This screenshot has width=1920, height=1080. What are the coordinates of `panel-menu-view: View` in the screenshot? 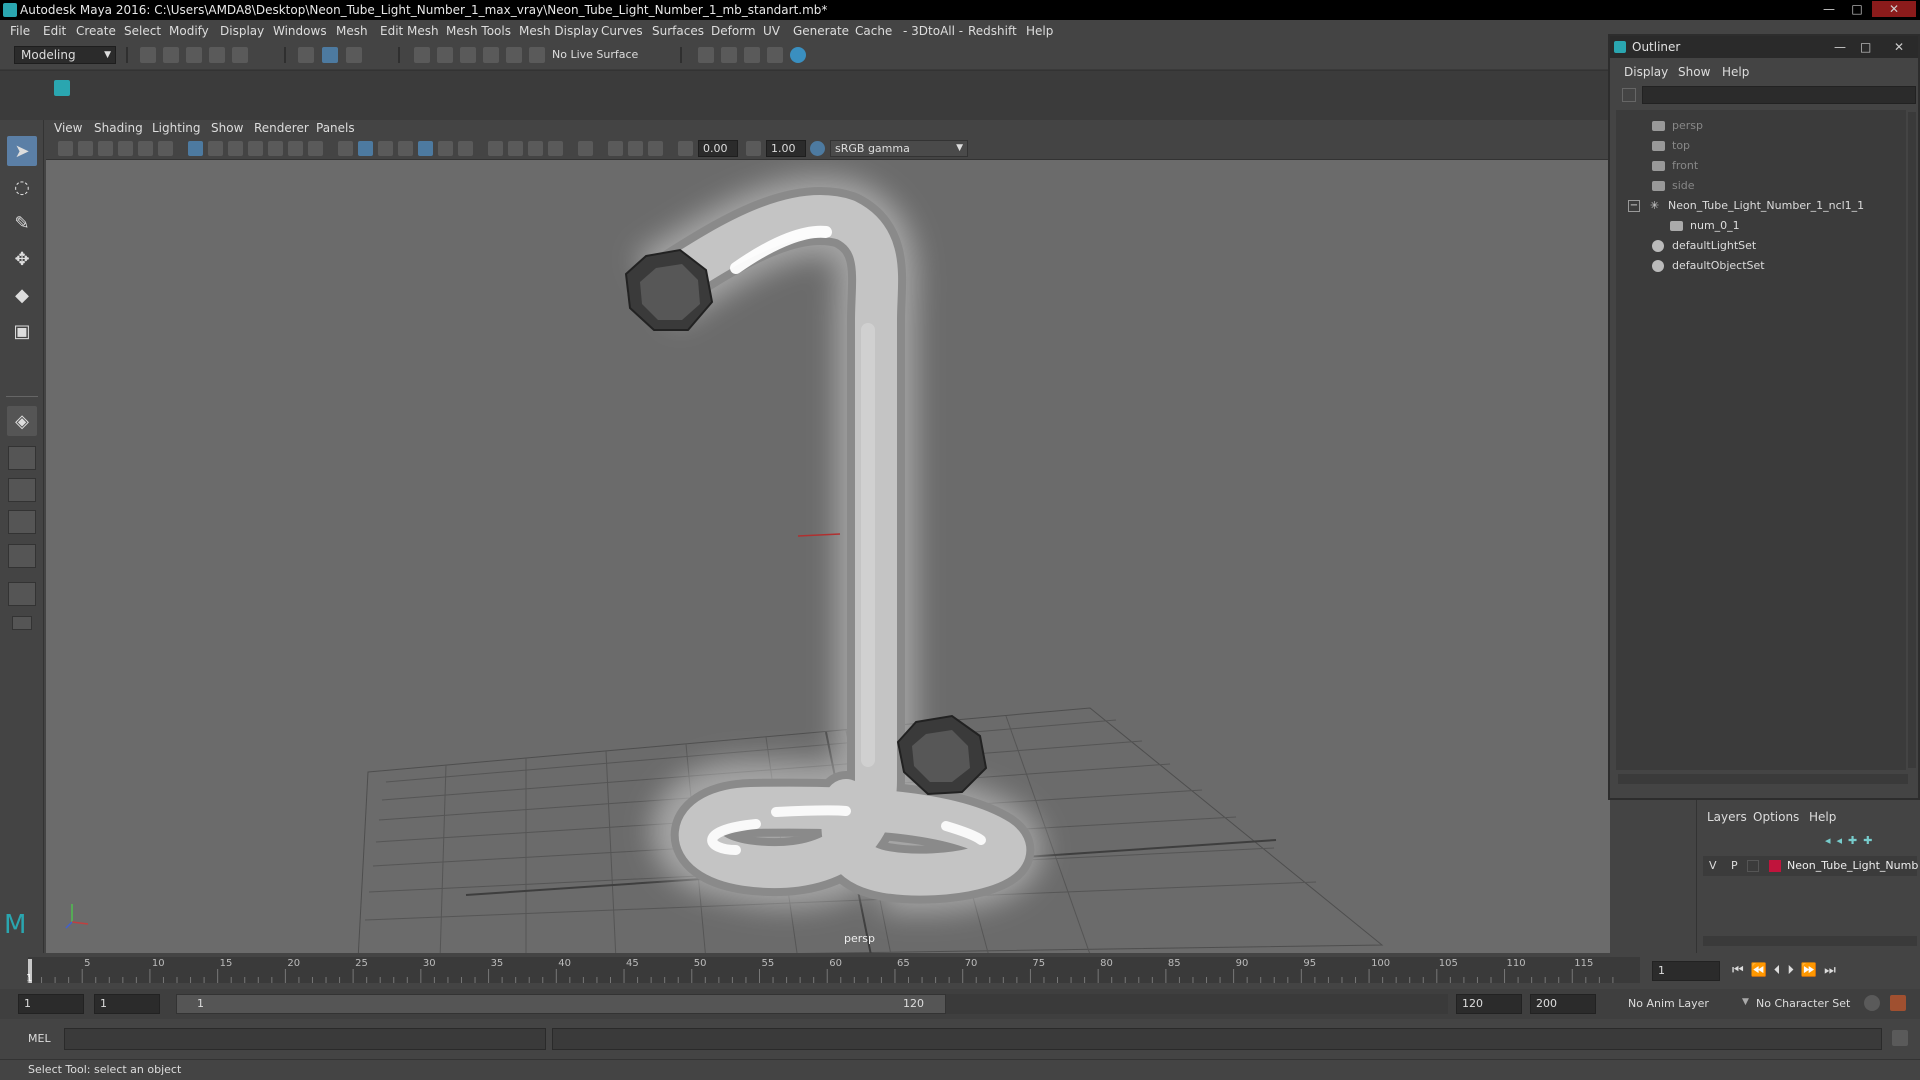 It's located at (68, 128).